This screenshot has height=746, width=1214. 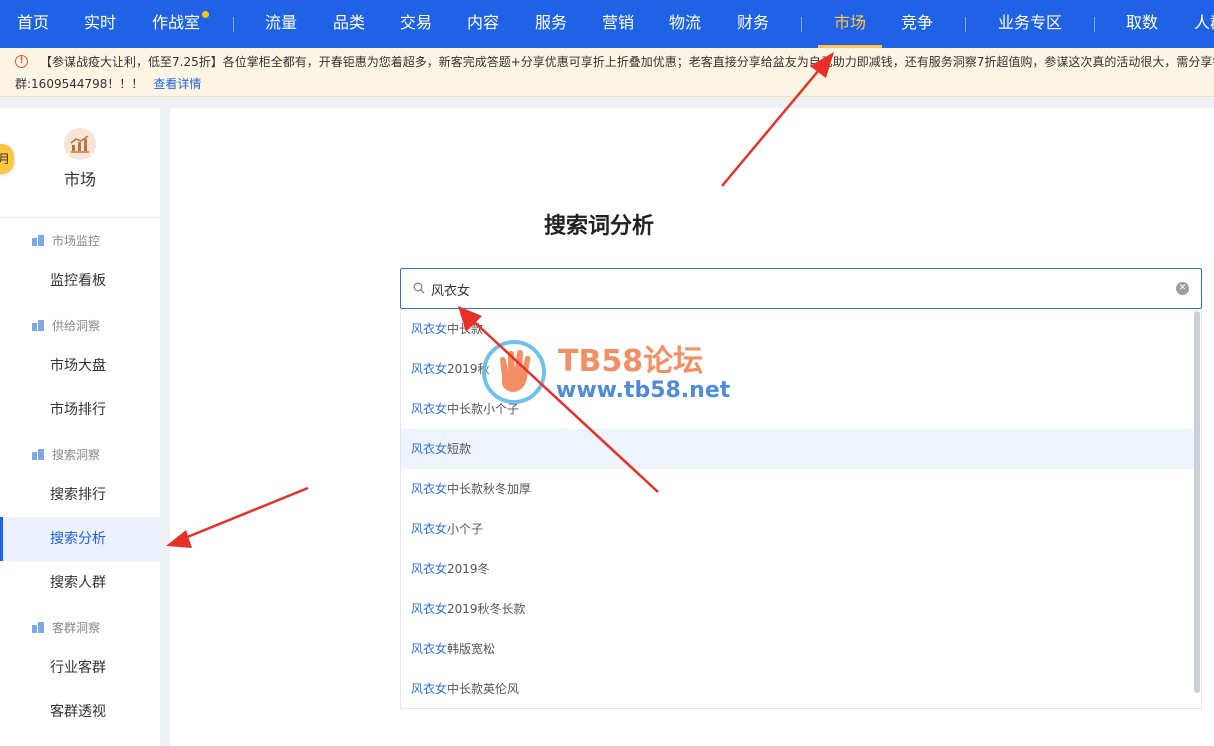 What do you see at coordinates (618, 24) in the screenshot?
I see `nav-item-marketing: 营销` at bounding box center [618, 24].